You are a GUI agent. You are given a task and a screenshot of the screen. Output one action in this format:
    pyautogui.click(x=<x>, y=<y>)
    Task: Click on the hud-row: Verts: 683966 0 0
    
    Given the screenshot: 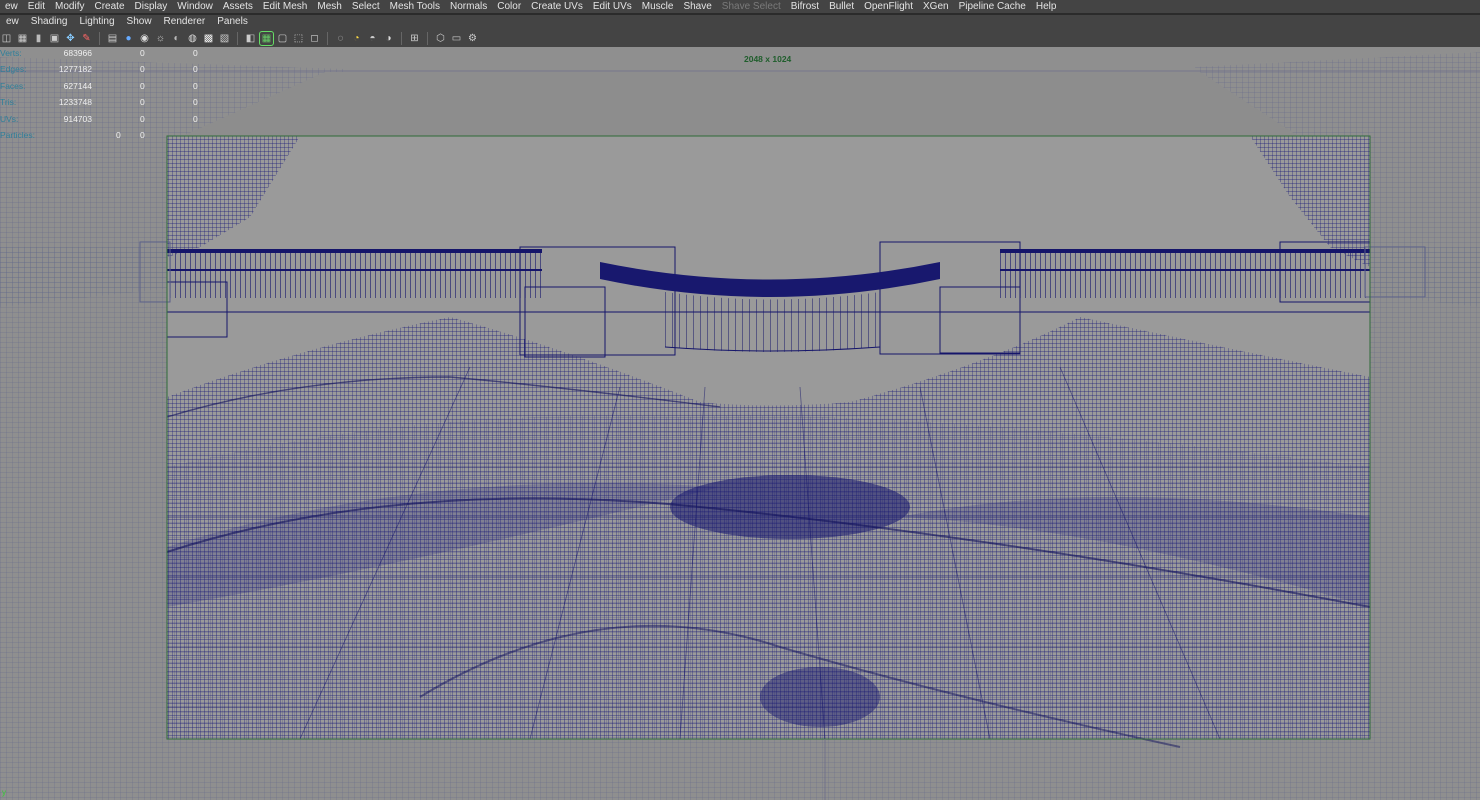 What is the action you would take?
    pyautogui.click(x=110, y=55)
    